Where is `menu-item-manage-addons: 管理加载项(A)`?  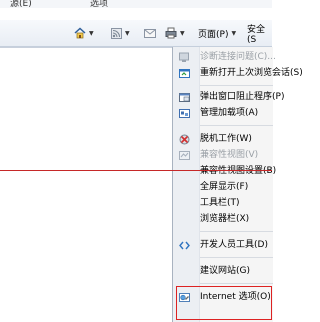 menu-item-manage-addons: 管理加载项(A) is located at coordinates (223, 113).